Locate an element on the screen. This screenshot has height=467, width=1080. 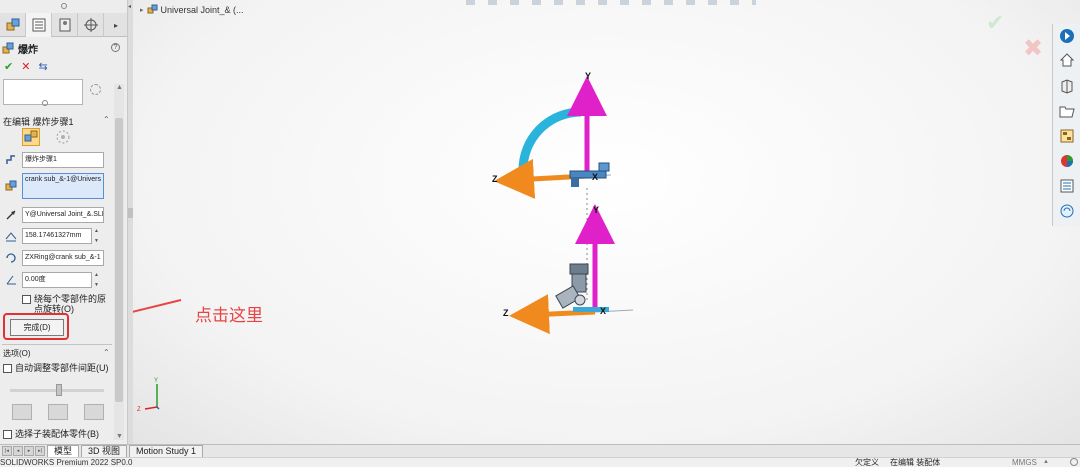
crosshair-icon is located at coordinates (90, 25).